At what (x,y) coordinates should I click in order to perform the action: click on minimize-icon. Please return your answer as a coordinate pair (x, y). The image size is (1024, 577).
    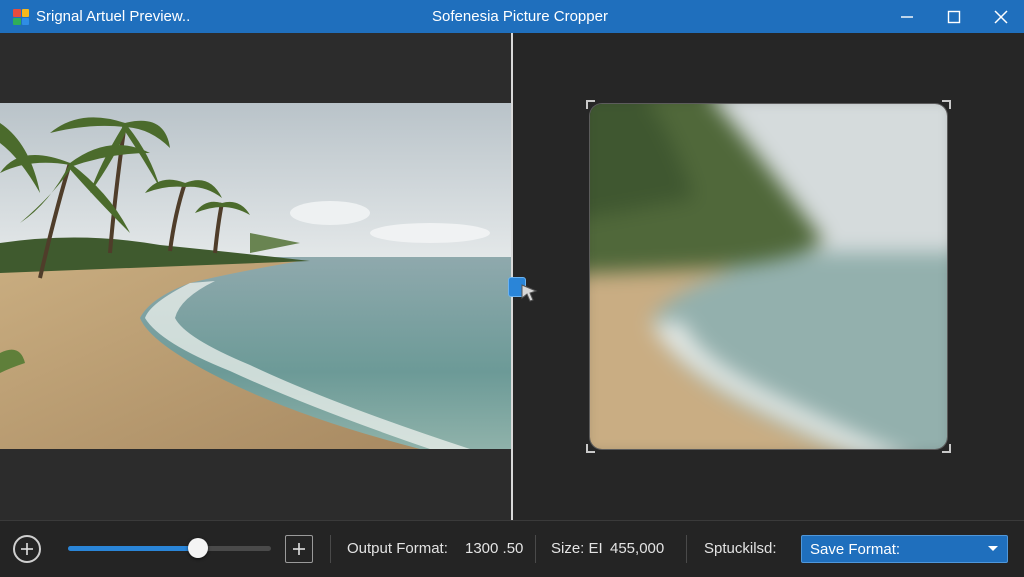
    Looking at the image, I should click on (907, 16).